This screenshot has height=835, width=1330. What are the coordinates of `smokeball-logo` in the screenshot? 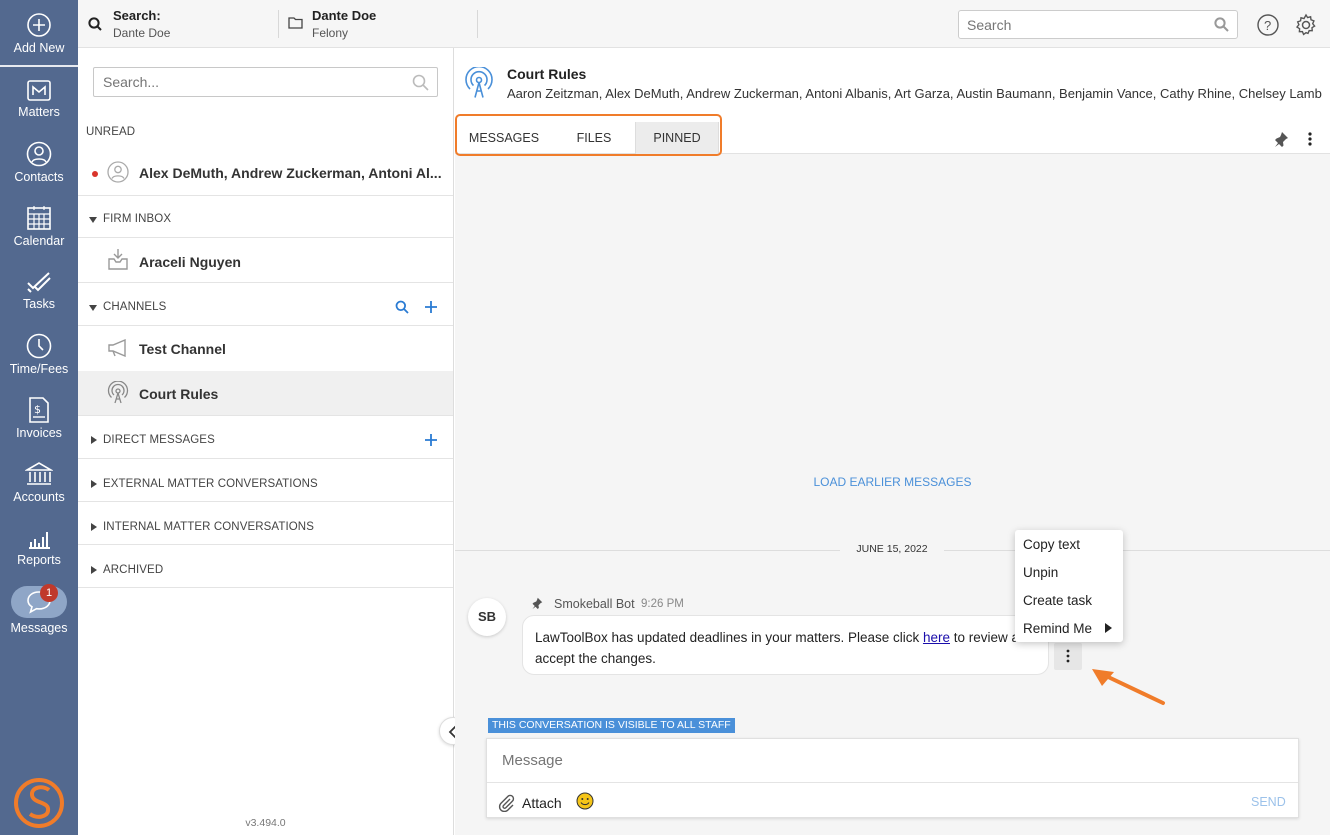 It's located at (39, 803).